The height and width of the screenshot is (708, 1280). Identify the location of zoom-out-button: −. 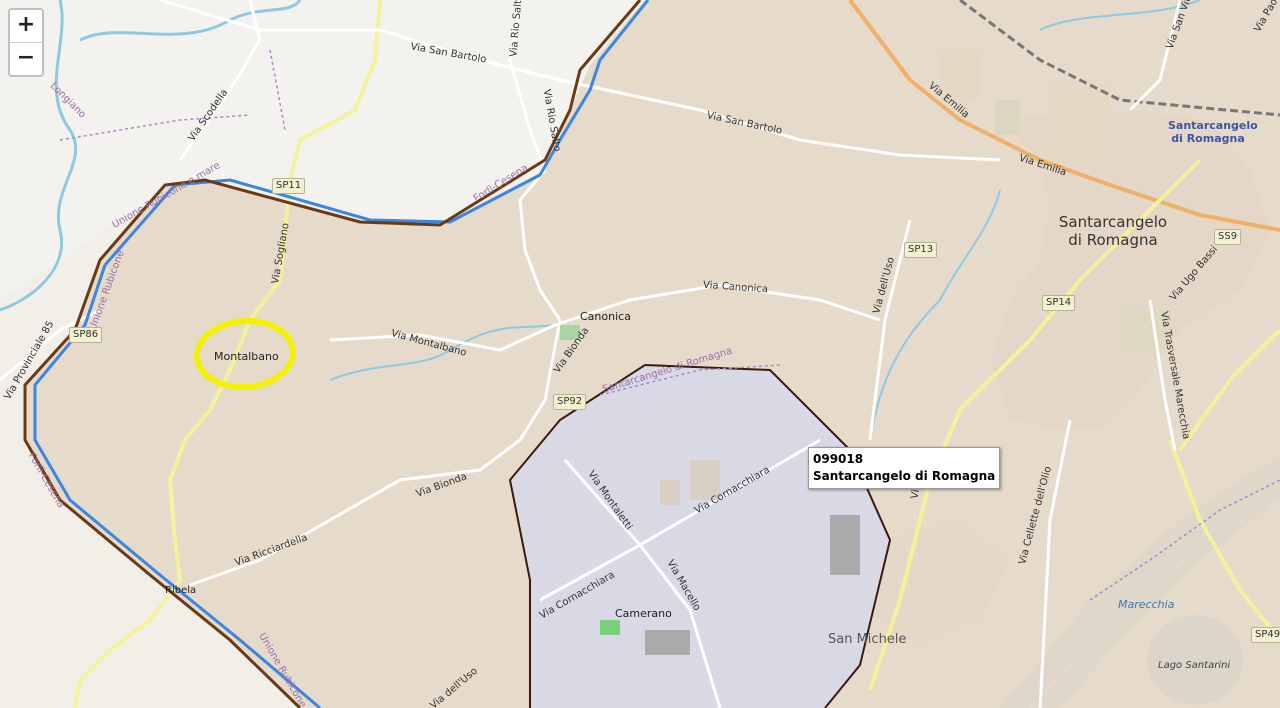
(26, 58).